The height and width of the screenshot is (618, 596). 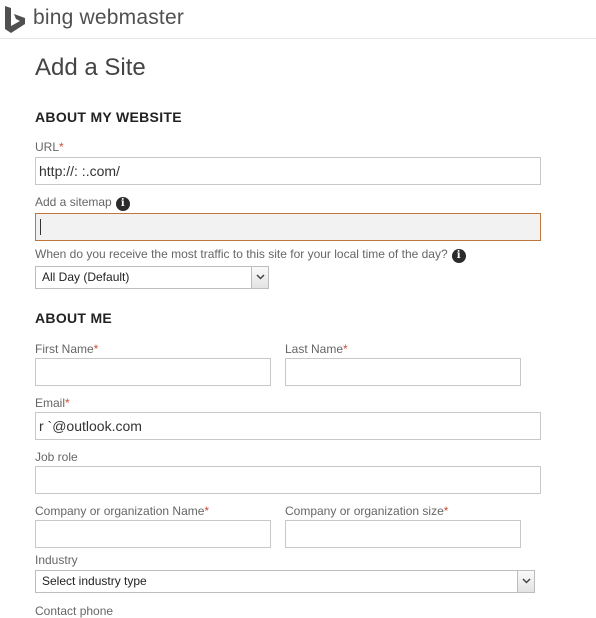 I want to click on email-value: r `@outlook.com, so click(x=90, y=426).